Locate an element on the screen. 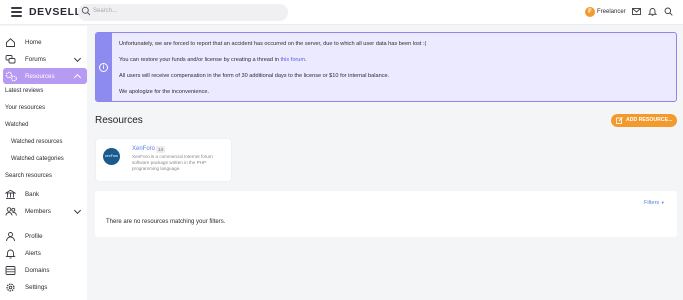  home-icon is located at coordinates (10, 42).